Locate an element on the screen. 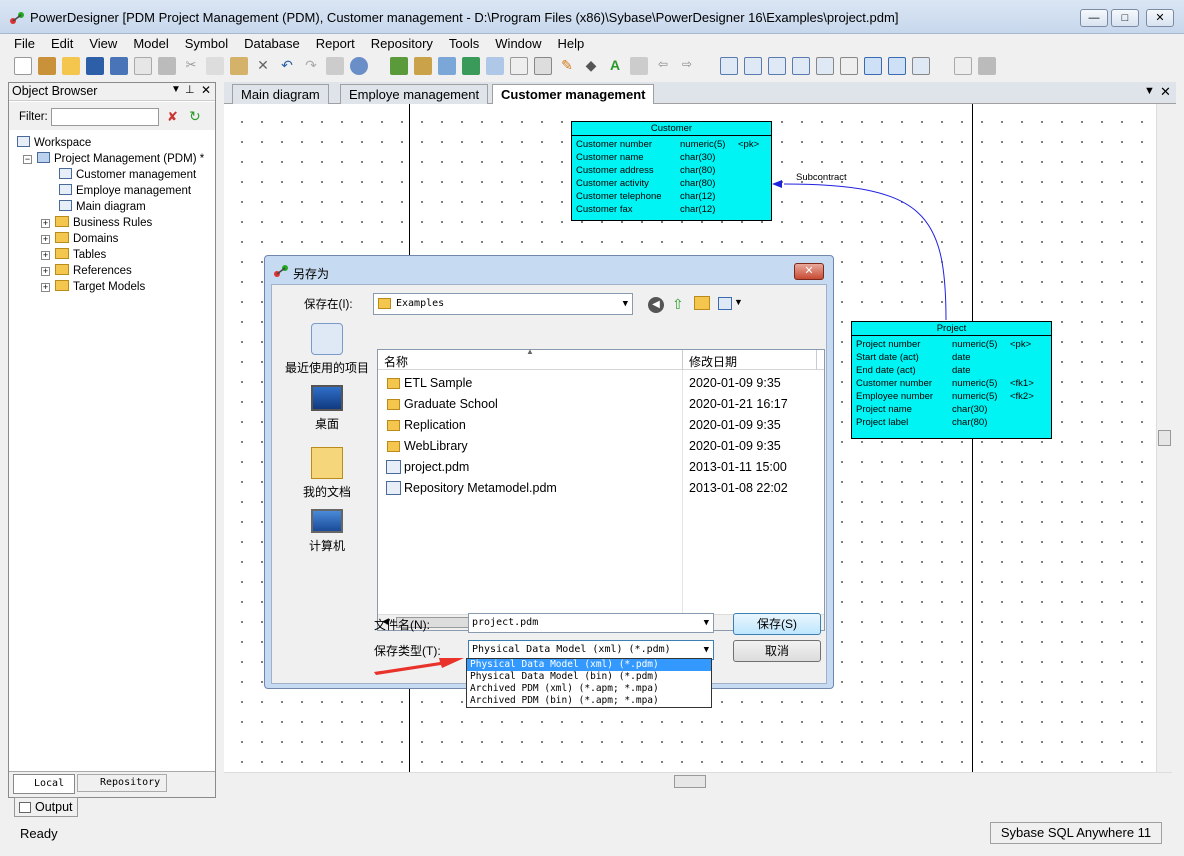 This screenshot has height=856, width=1184. vertical-scrollbar is located at coordinates (1164, 438).